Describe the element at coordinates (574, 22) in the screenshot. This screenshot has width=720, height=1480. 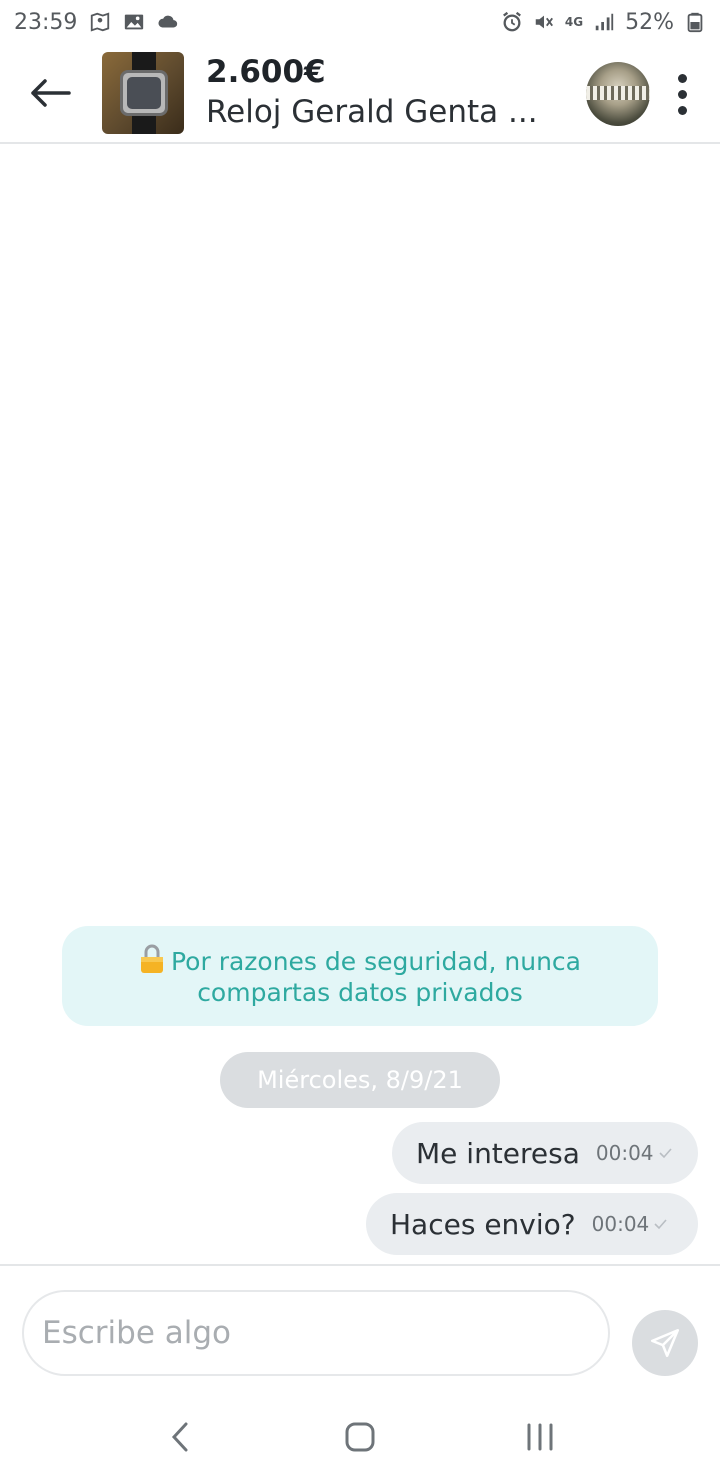
I see `network-type: 4G` at that location.